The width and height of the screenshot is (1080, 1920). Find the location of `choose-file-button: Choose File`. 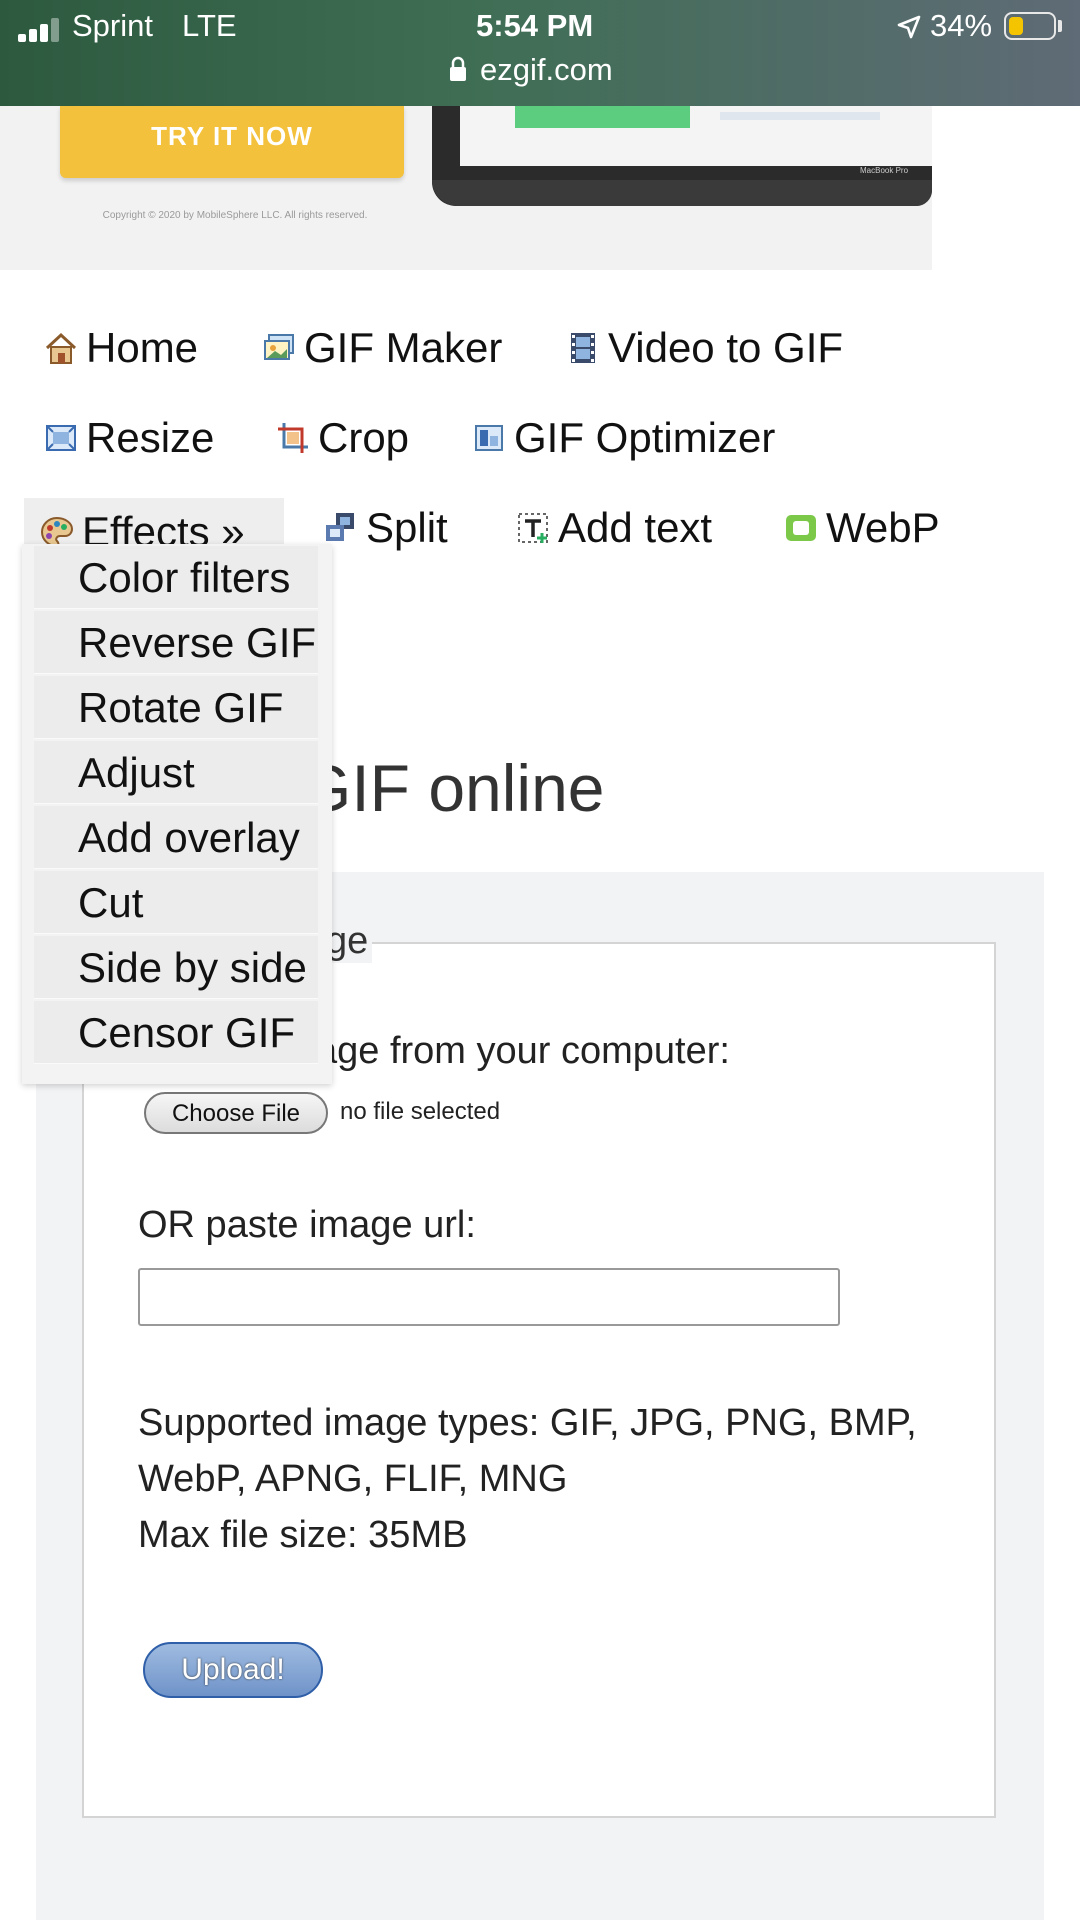

choose-file-button: Choose File is located at coordinates (236, 1113).